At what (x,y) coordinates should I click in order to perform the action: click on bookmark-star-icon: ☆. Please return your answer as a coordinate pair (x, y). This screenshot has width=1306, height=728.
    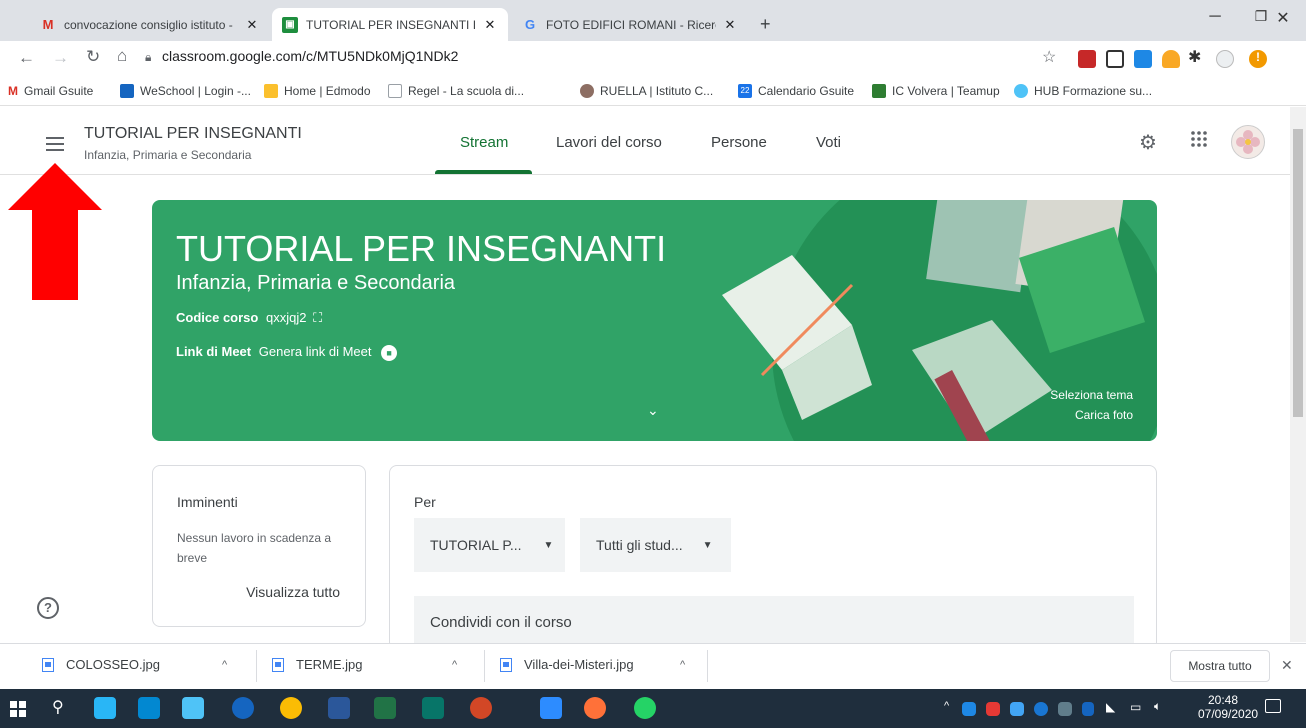
    Looking at the image, I should click on (1049, 57).